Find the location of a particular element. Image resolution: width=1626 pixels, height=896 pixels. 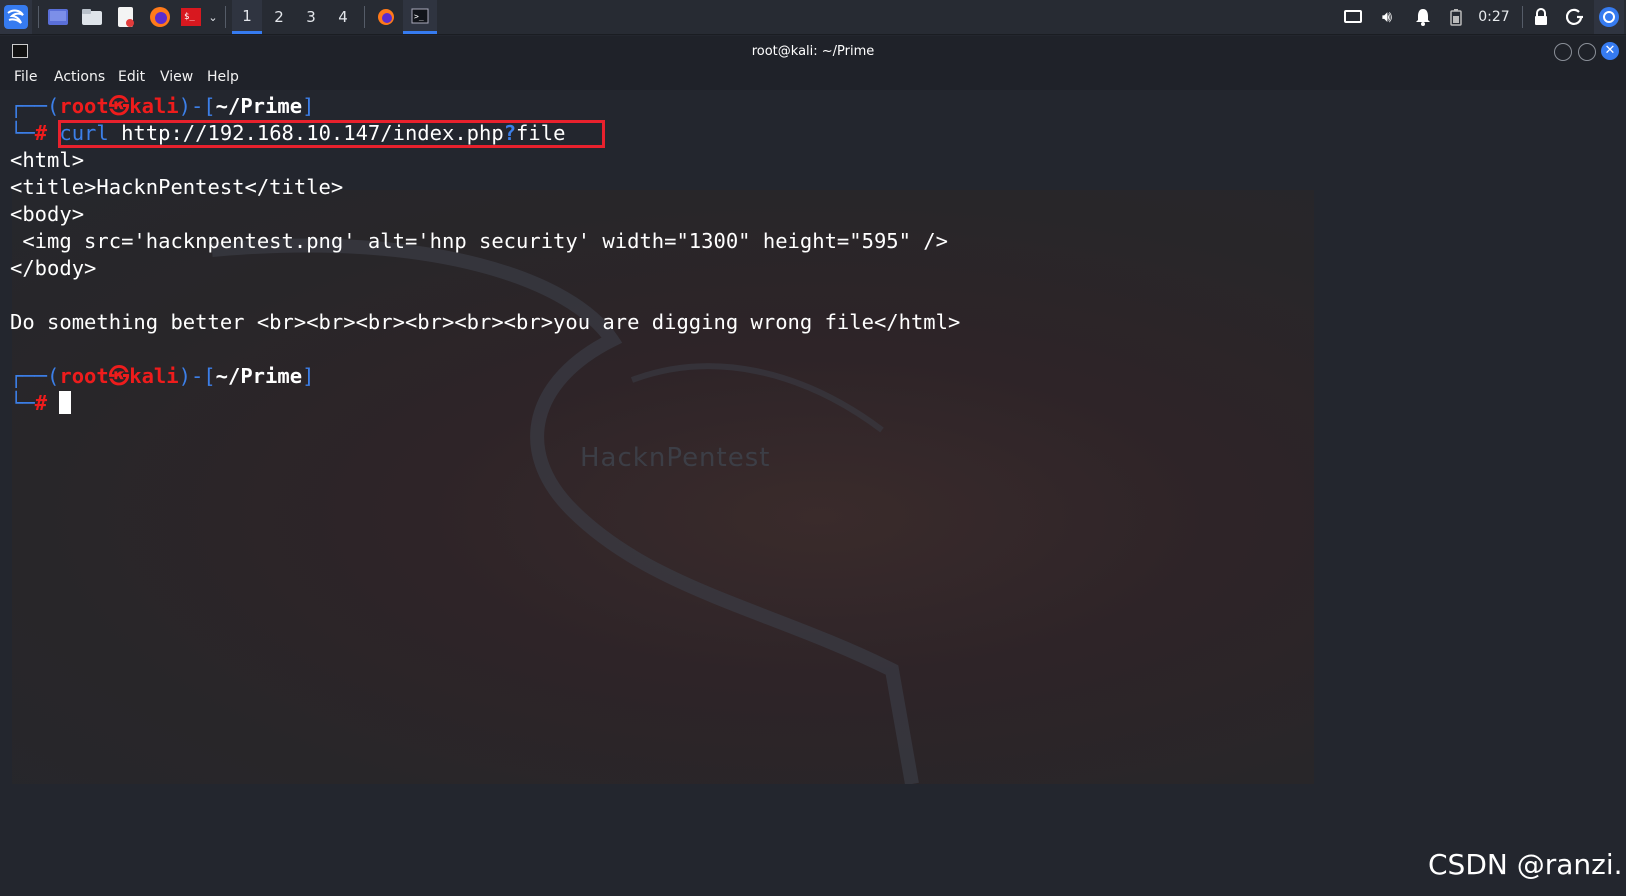

window-titlebar: root@kali: ~/Prime ✕ is located at coordinates (813, 51).